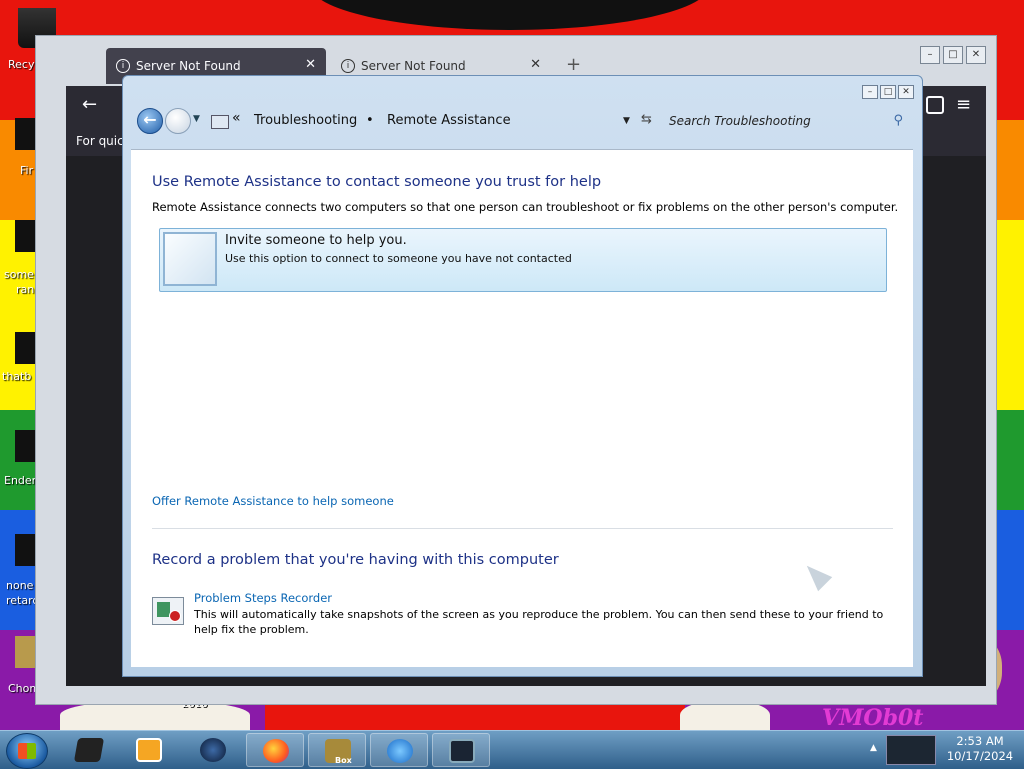 Image resolution: width=1024 pixels, height=769 pixels. Describe the element at coordinates (316, 240) in the screenshot. I see `invite-title: Invite someone to help you.` at that location.